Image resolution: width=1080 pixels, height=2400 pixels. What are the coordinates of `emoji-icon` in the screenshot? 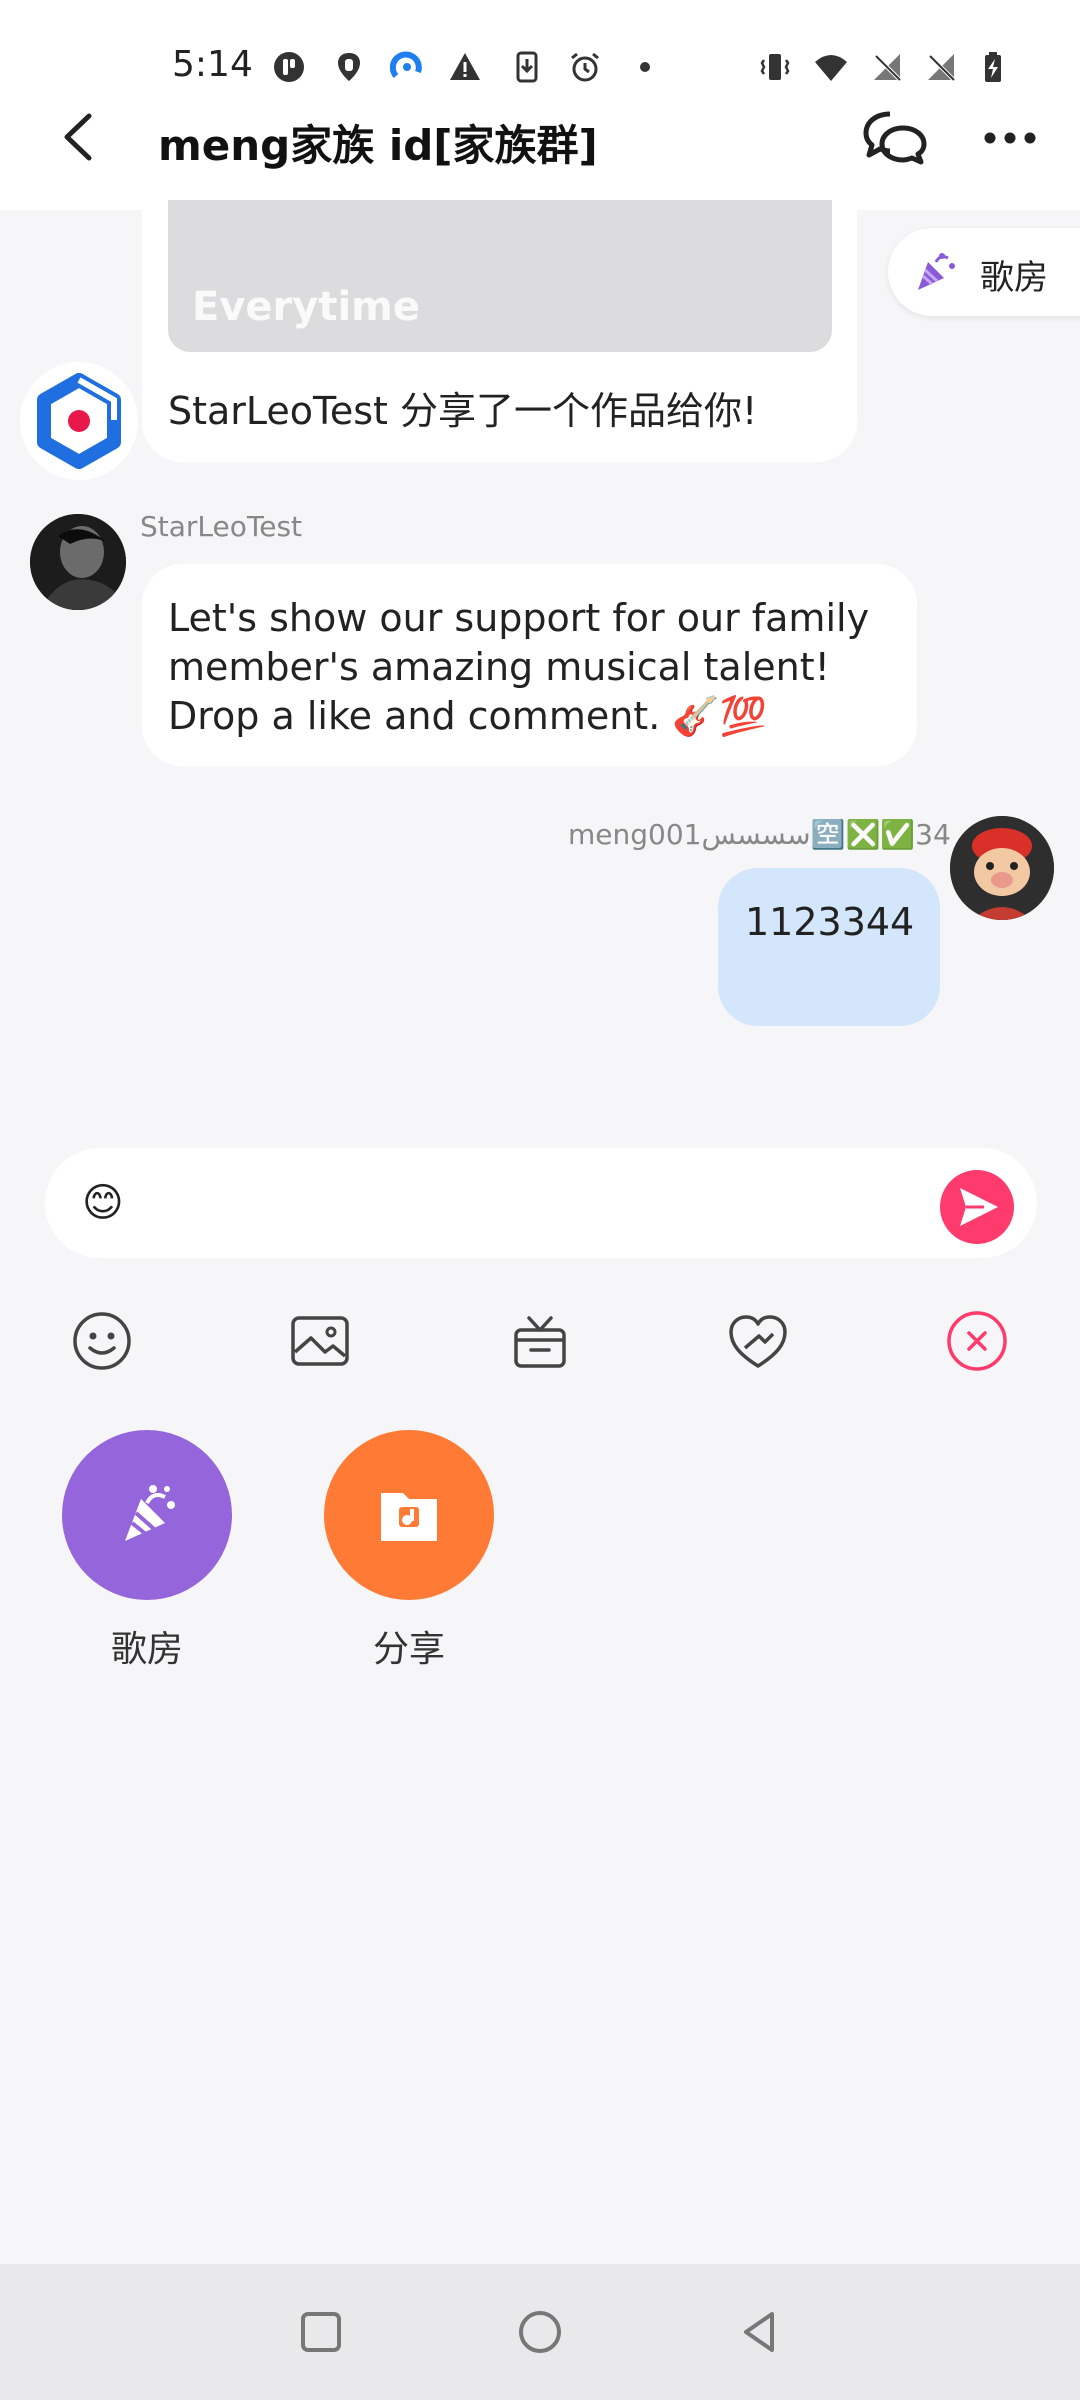 It's located at (102, 1341).